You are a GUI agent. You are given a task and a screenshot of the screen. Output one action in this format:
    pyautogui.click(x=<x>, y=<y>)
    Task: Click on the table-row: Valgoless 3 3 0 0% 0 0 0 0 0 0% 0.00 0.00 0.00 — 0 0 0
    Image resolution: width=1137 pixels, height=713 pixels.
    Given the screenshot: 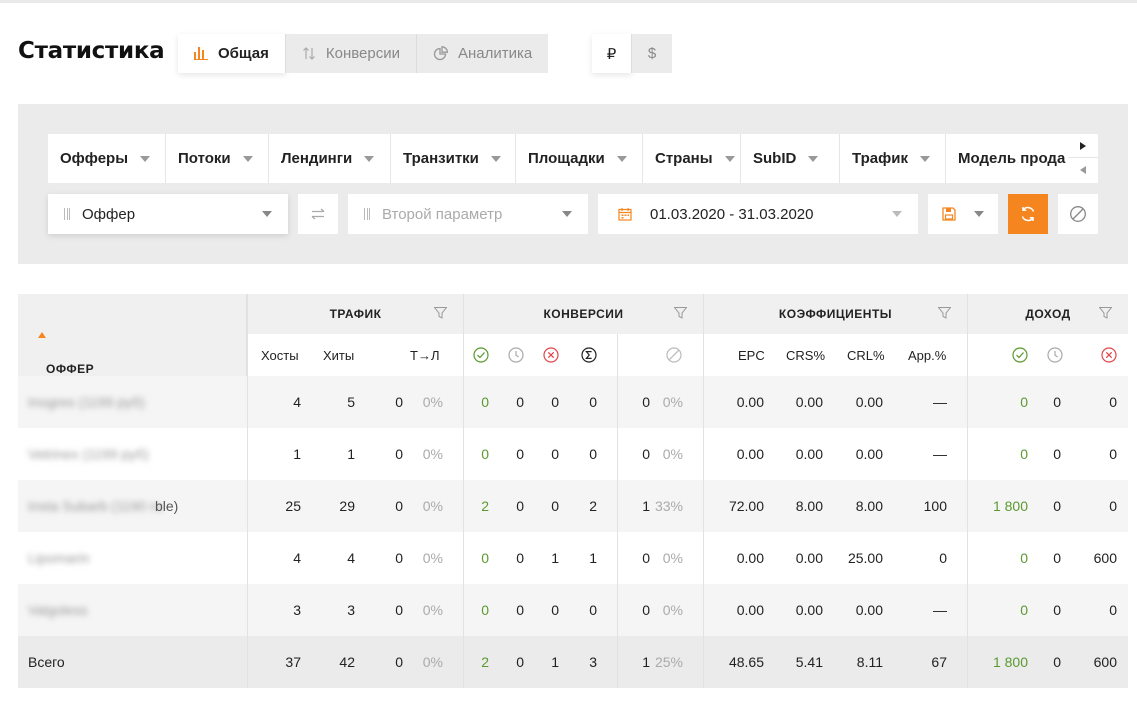 What is the action you would take?
    pyautogui.click(x=573, y=610)
    